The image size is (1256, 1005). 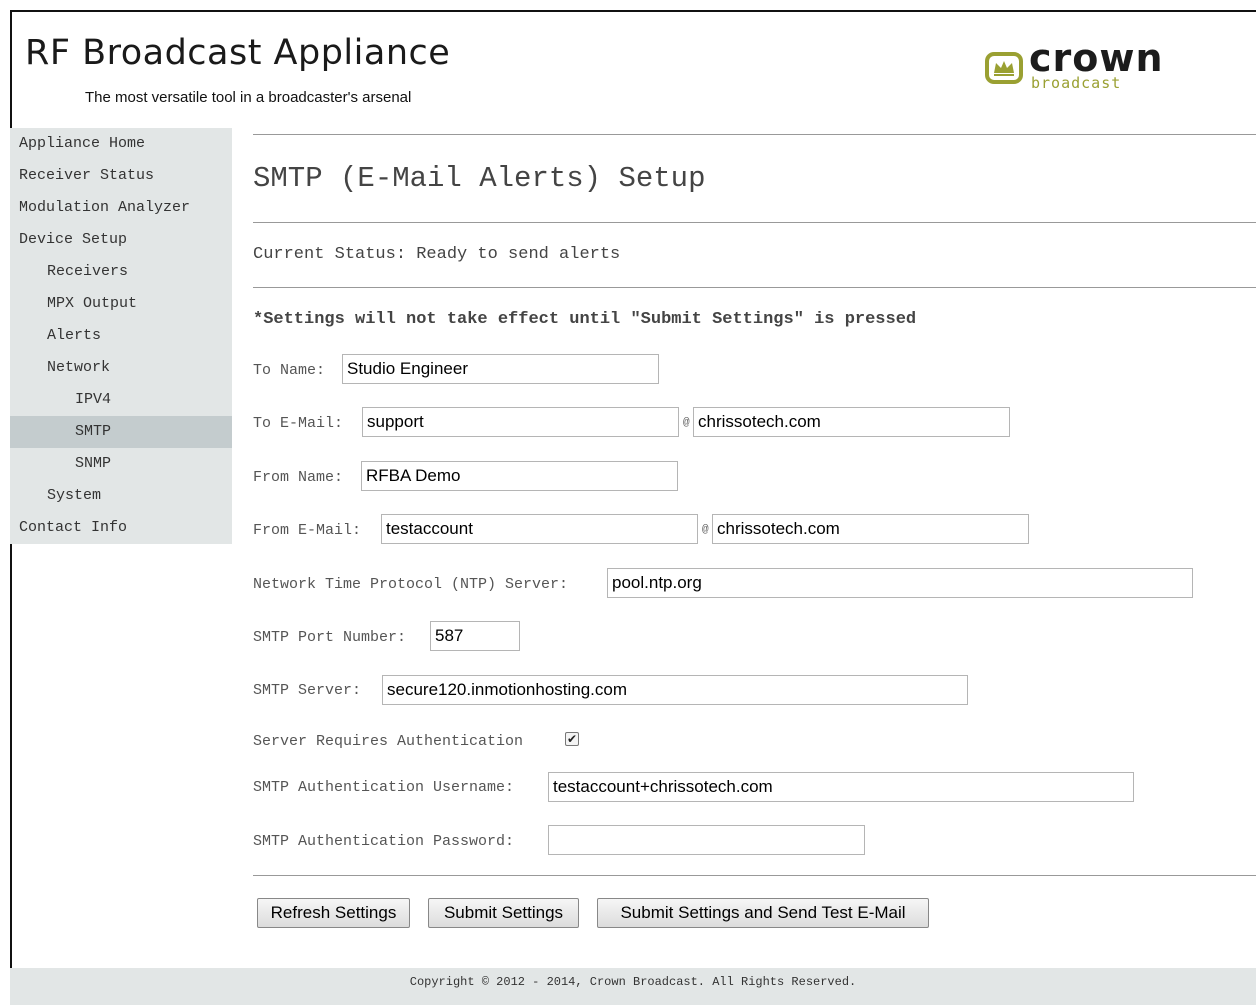 What do you see at coordinates (333, 913) in the screenshot?
I see `refresh-settings-button: Refresh Settings` at bounding box center [333, 913].